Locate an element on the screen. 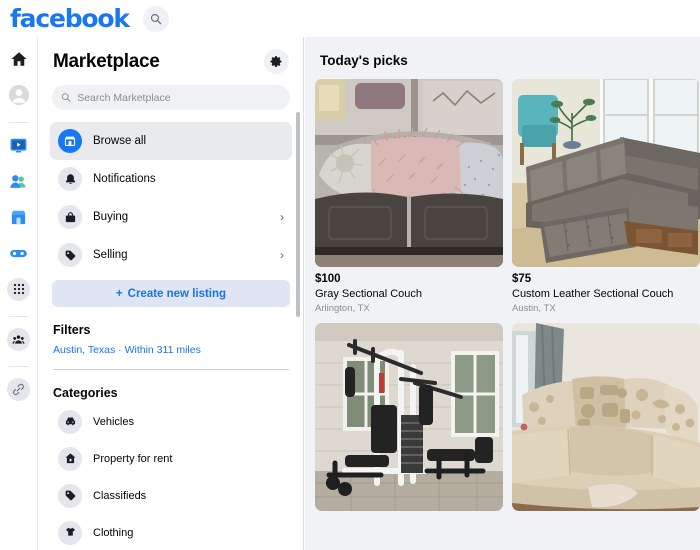  gray-sectional-couch-photo is located at coordinates (409, 173).